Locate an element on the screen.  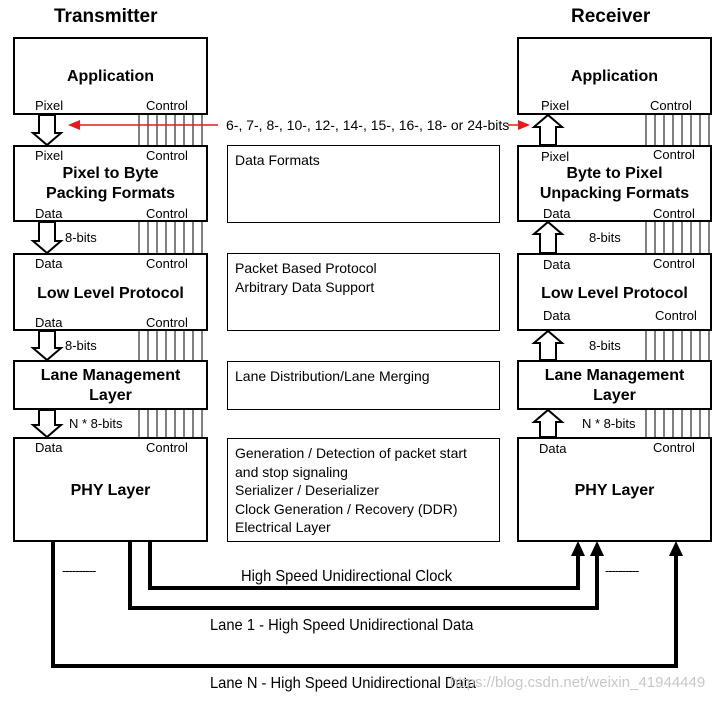
rx-application-box: Application Pixel Control is located at coordinates (614, 76).